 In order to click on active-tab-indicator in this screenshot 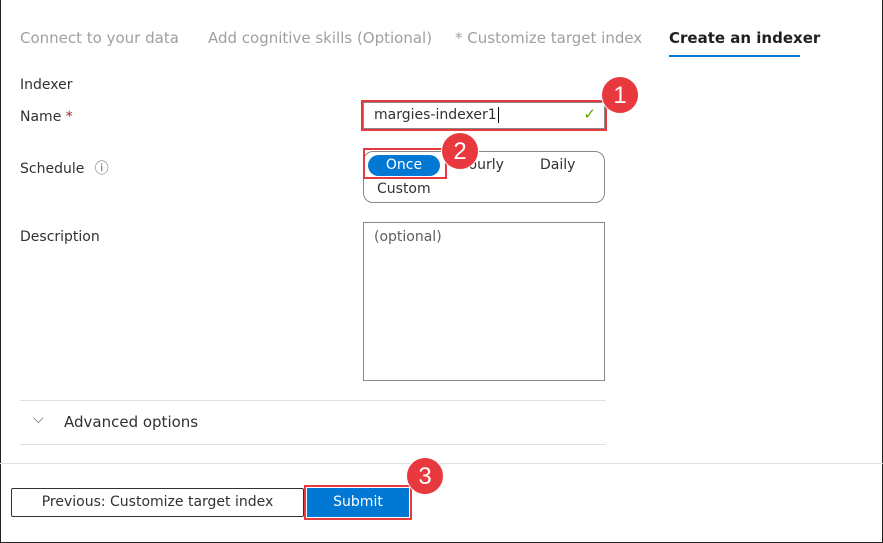, I will do `click(734, 56)`.